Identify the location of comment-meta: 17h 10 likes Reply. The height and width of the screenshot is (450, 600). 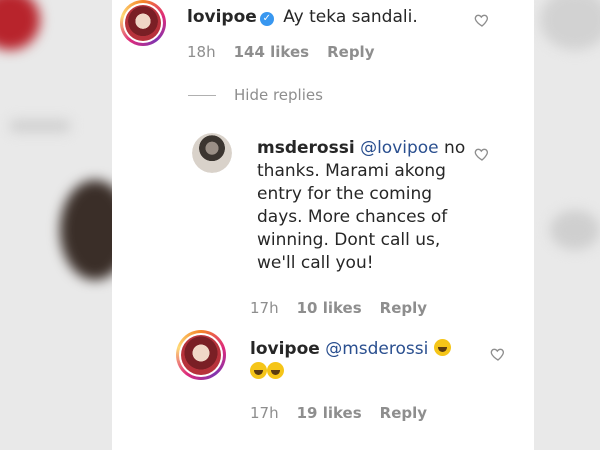
(338, 308).